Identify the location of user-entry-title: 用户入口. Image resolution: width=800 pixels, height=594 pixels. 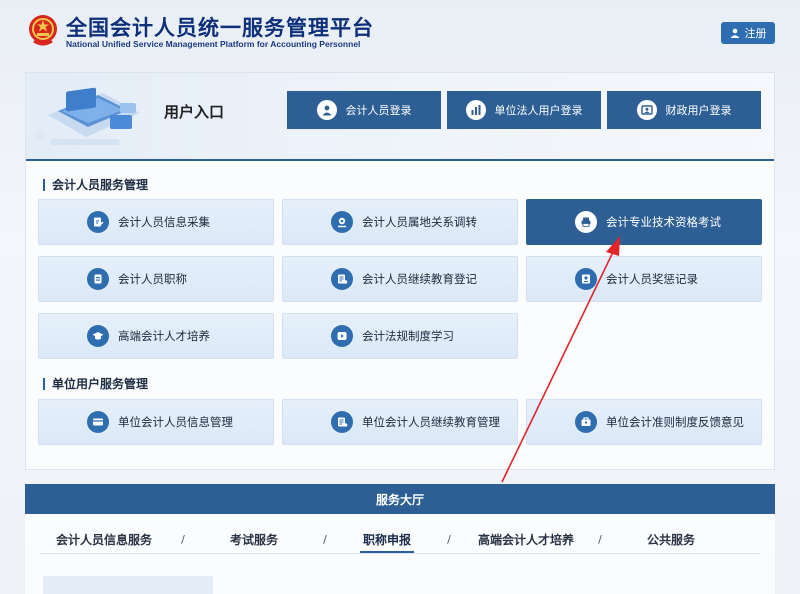
(194, 112).